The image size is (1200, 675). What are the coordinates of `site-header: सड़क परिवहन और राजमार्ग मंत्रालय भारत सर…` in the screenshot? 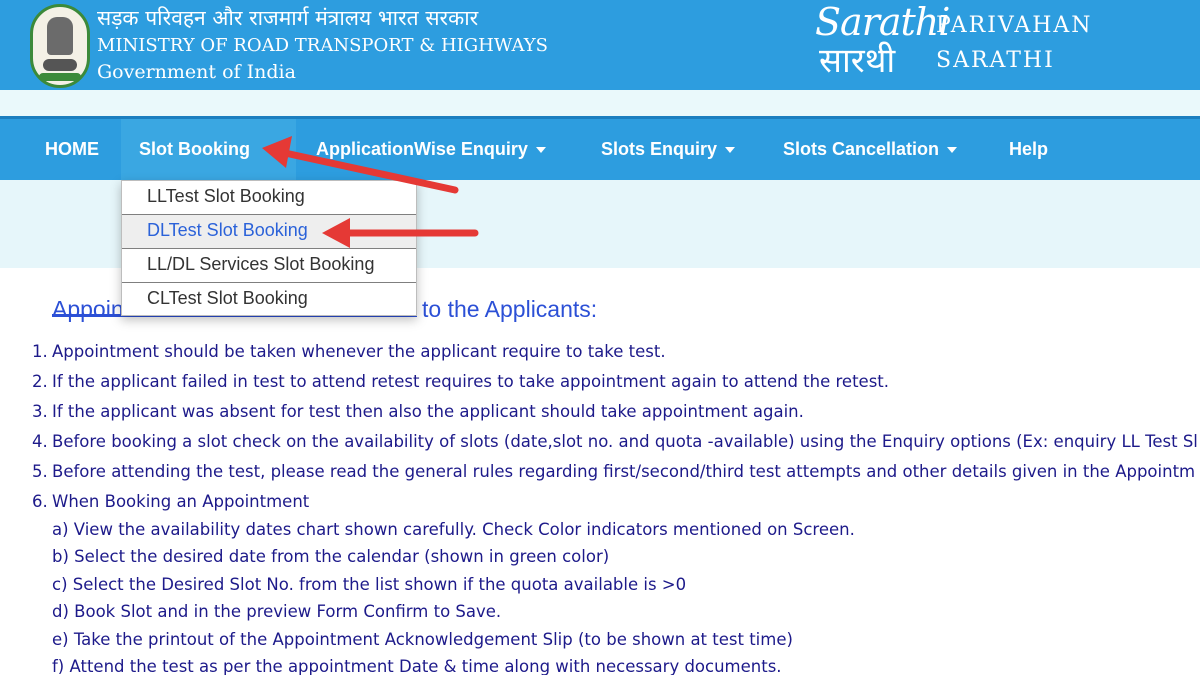 It's located at (600, 45).